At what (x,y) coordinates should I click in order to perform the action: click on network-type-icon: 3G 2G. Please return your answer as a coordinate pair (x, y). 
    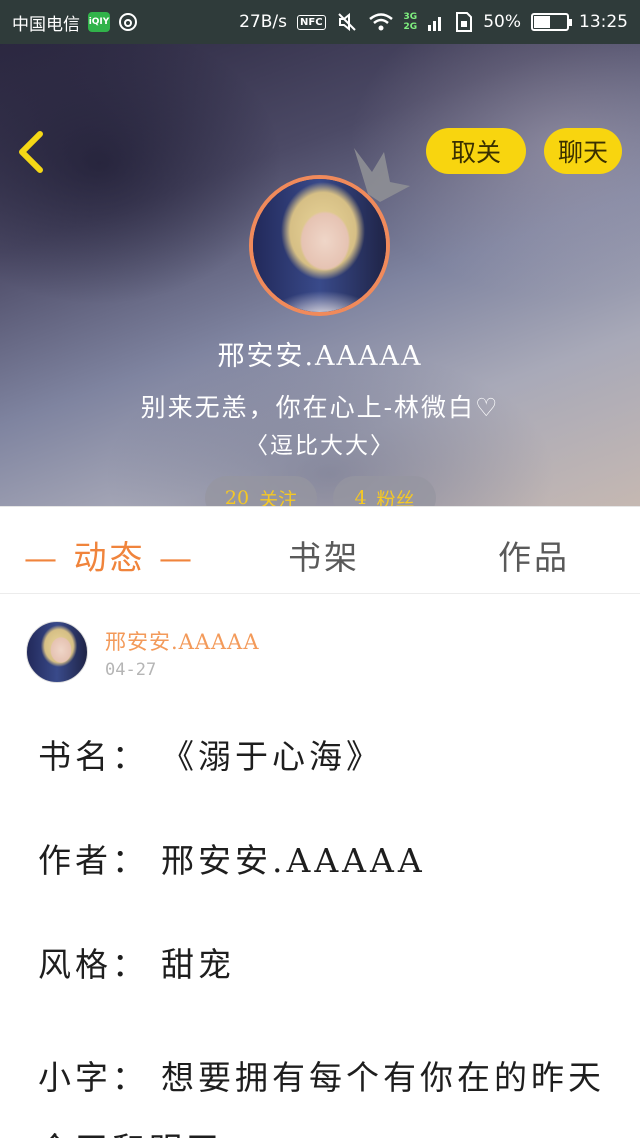
    Looking at the image, I should click on (411, 22).